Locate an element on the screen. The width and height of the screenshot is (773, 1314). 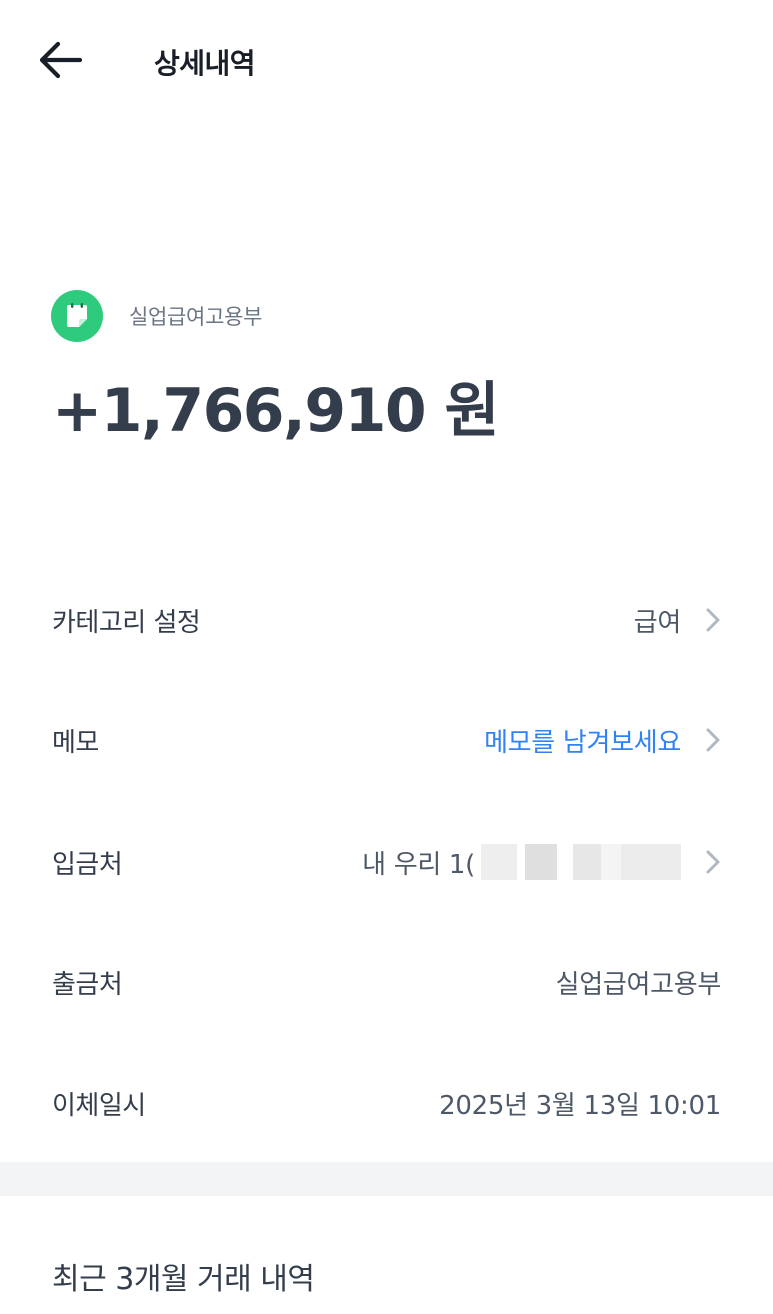
transaction-amount: +1,766,910 원 is located at coordinates (276, 411).